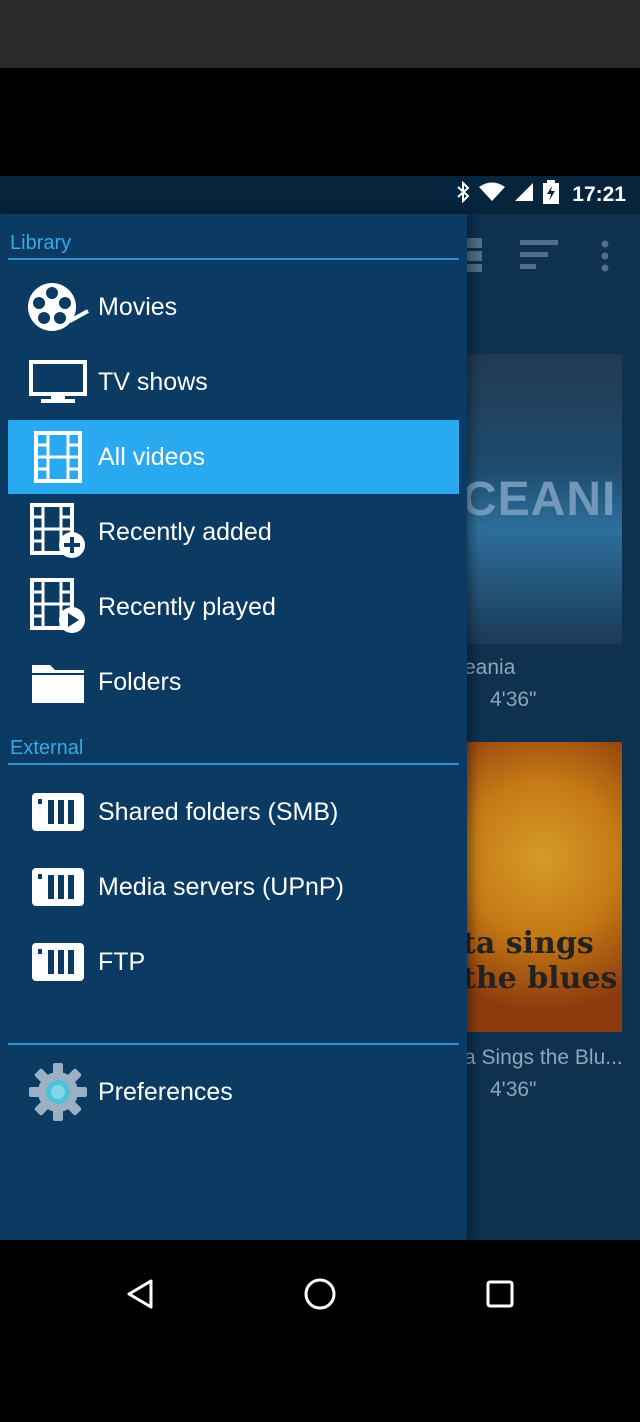 Image resolution: width=640 pixels, height=1422 pixels. What do you see at coordinates (233, 307) in the screenshot?
I see `drawer-item-movies: Movies` at bounding box center [233, 307].